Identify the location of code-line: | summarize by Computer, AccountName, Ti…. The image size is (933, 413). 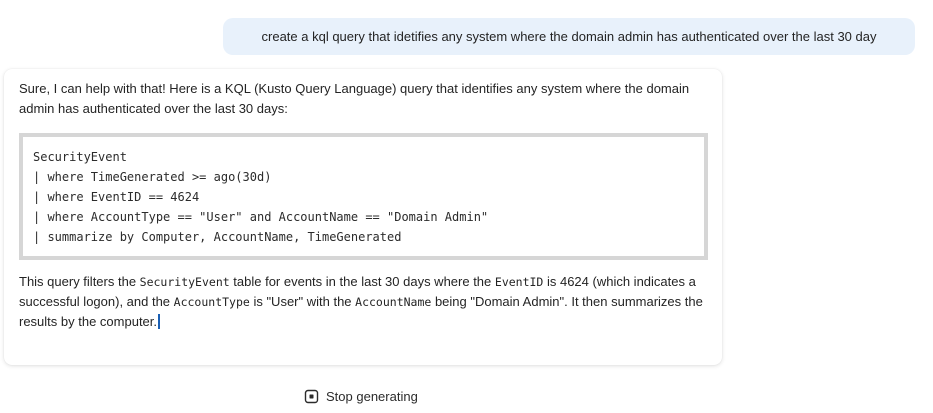
(217, 237).